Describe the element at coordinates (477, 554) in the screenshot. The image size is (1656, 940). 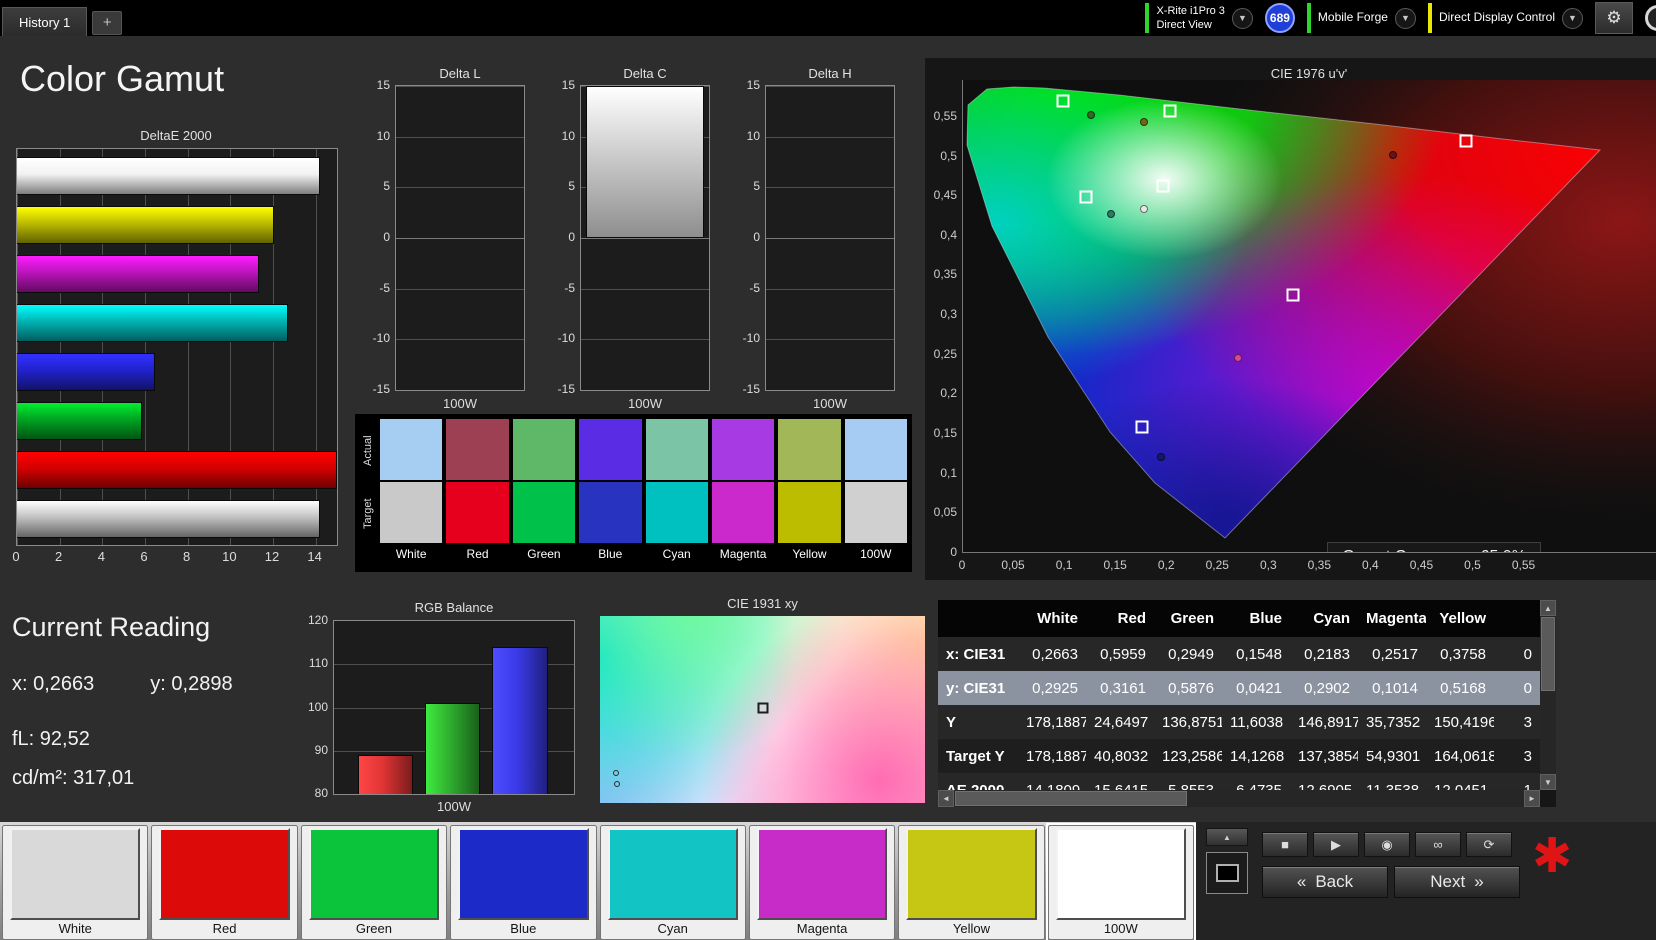
I see `swatch-label: Red` at that location.